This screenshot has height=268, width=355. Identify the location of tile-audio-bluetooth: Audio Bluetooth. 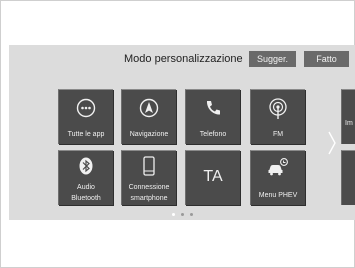
(85, 177).